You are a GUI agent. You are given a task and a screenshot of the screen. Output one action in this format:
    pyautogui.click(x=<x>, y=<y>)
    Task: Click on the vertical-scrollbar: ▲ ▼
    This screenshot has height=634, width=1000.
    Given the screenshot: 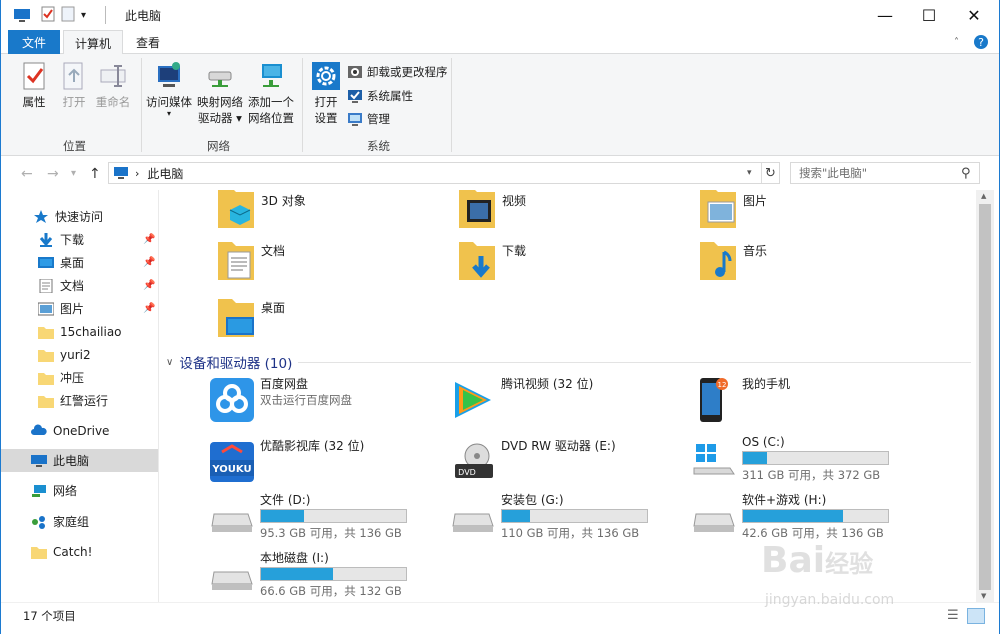 What is the action you would take?
    pyautogui.click(x=985, y=396)
    